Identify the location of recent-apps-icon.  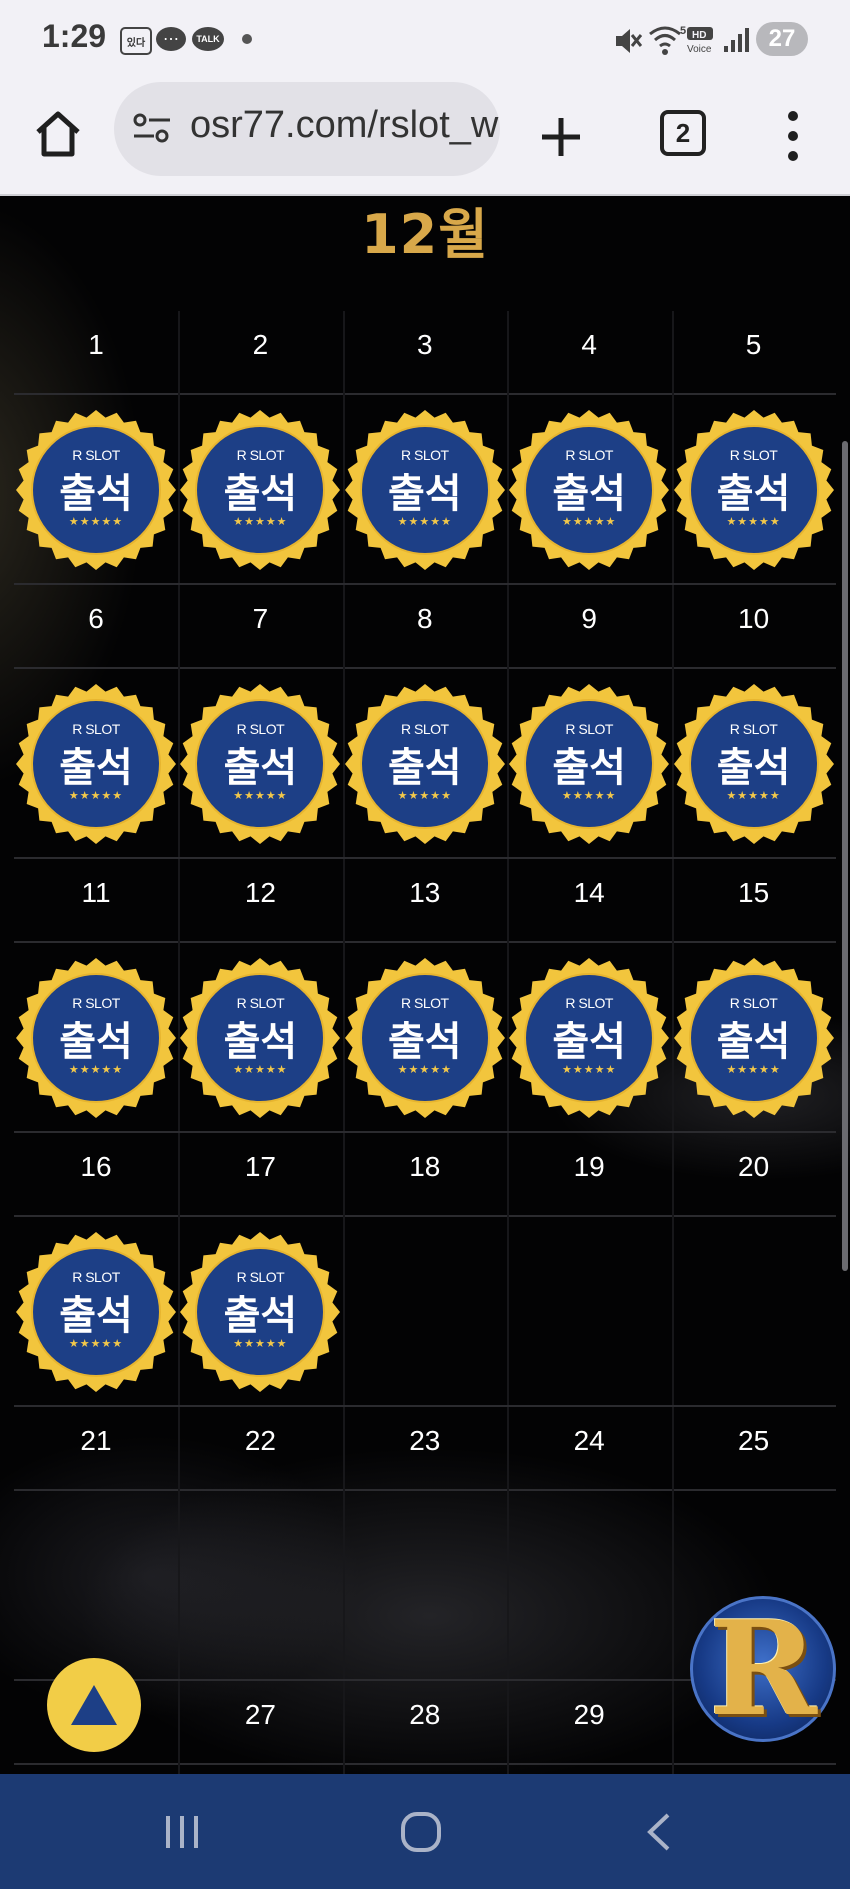
(183, 1832).